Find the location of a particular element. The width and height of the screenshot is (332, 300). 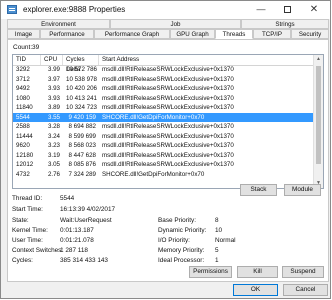

tab-strings: Strings is located at coordinates (285, 24).